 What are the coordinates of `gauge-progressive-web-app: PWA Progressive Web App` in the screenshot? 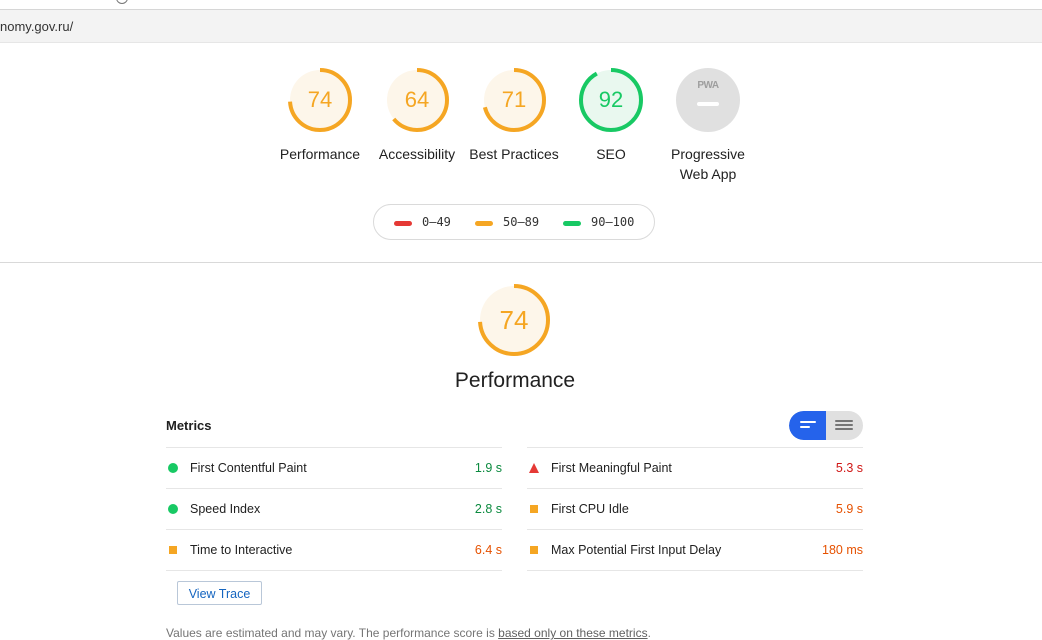 It's located at (708, 125).